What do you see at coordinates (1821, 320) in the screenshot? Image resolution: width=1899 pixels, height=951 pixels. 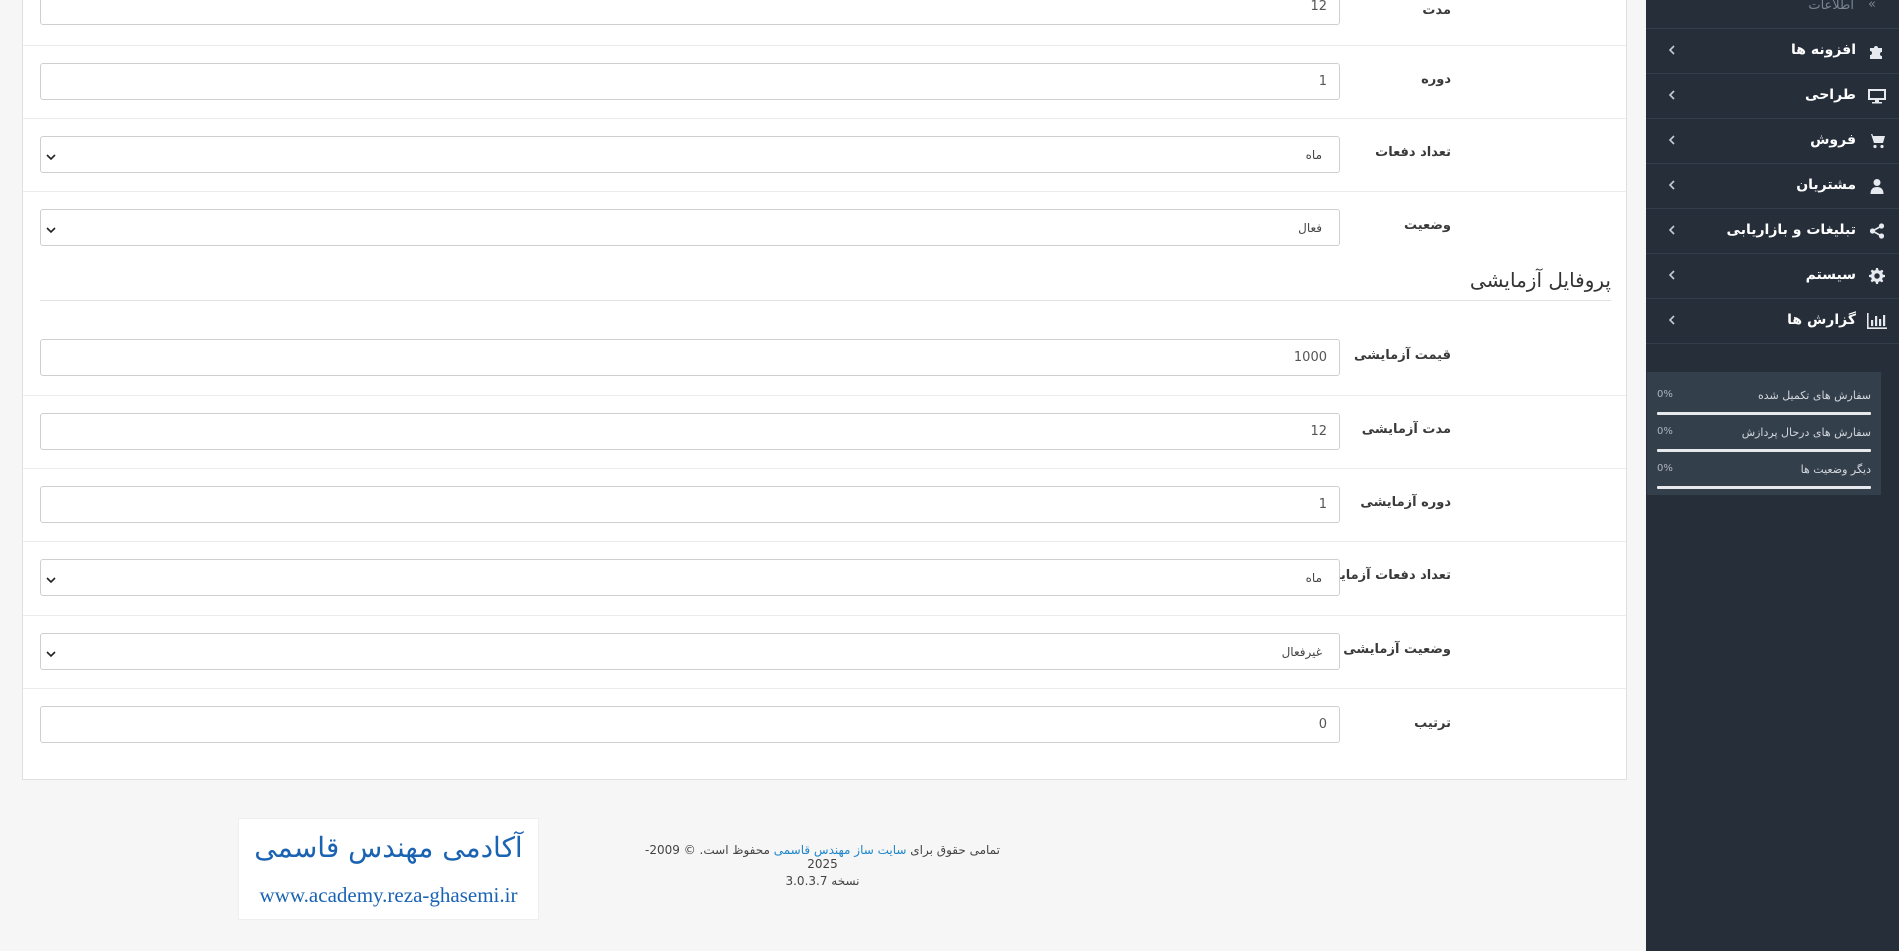 I see `sidebar-item-label: گزارش ها` at bounding box center [1821, 320].